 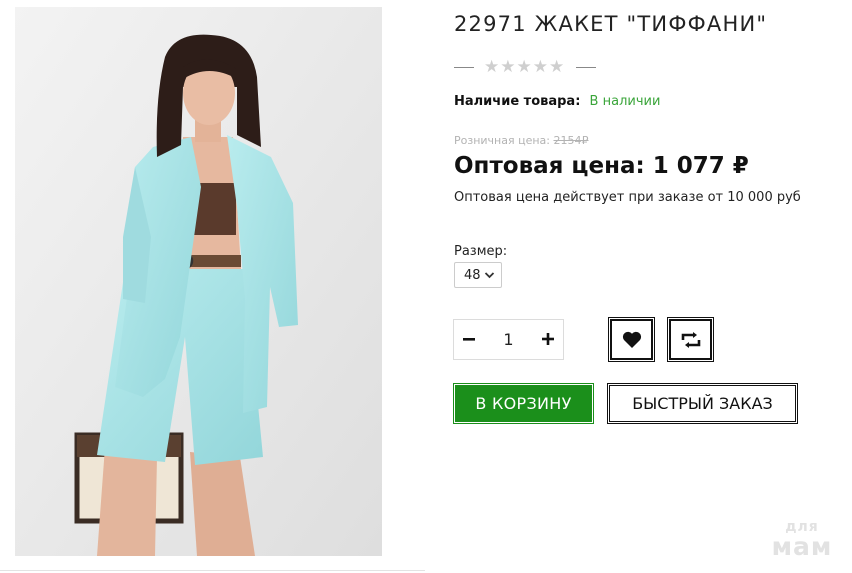 What do you see at coordinates (625, 101) in the screenshot?
I see `availability-status: В наличии` at bounding box center [625, 101].